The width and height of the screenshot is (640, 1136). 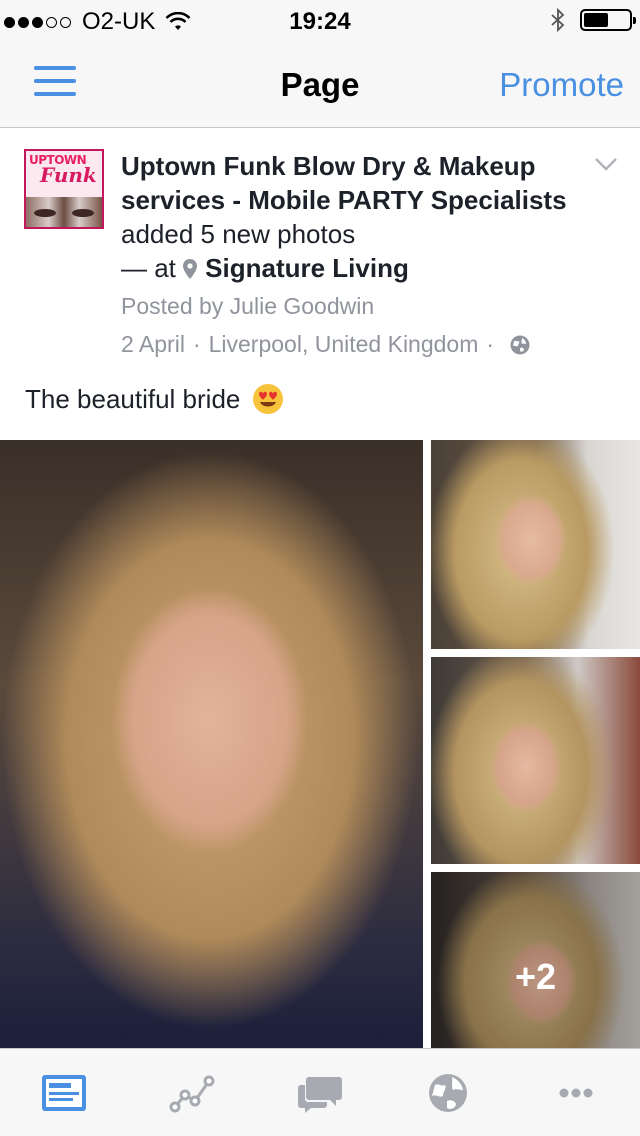 I want to click on status-right, so click(x=593, y=20).